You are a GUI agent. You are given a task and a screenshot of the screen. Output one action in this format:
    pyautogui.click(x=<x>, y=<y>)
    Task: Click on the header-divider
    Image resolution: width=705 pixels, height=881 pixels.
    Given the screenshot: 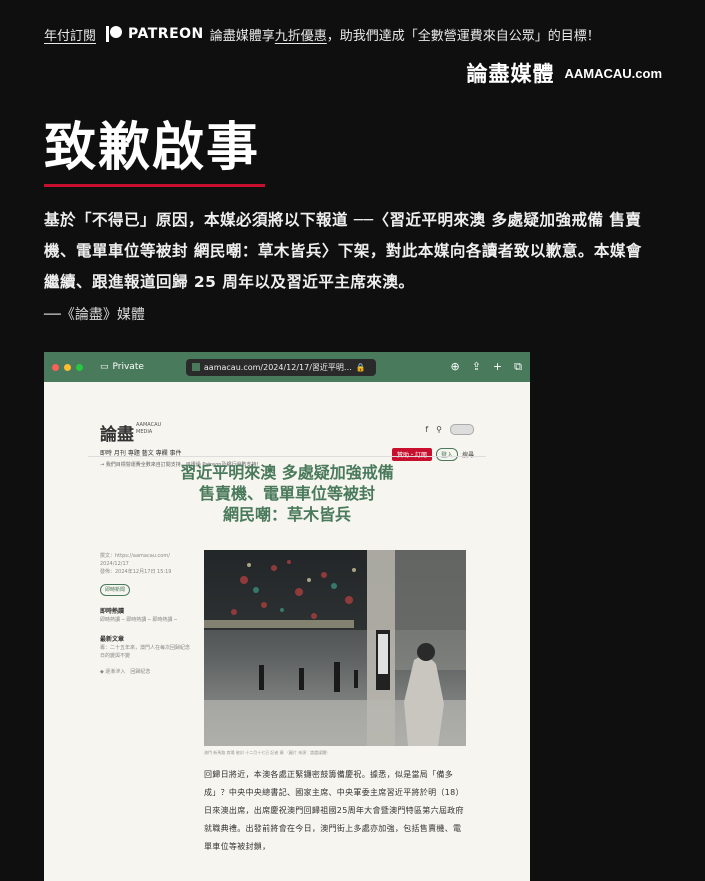 What is the action you would take?
    pyautogui.click(x=287, y=456)
    